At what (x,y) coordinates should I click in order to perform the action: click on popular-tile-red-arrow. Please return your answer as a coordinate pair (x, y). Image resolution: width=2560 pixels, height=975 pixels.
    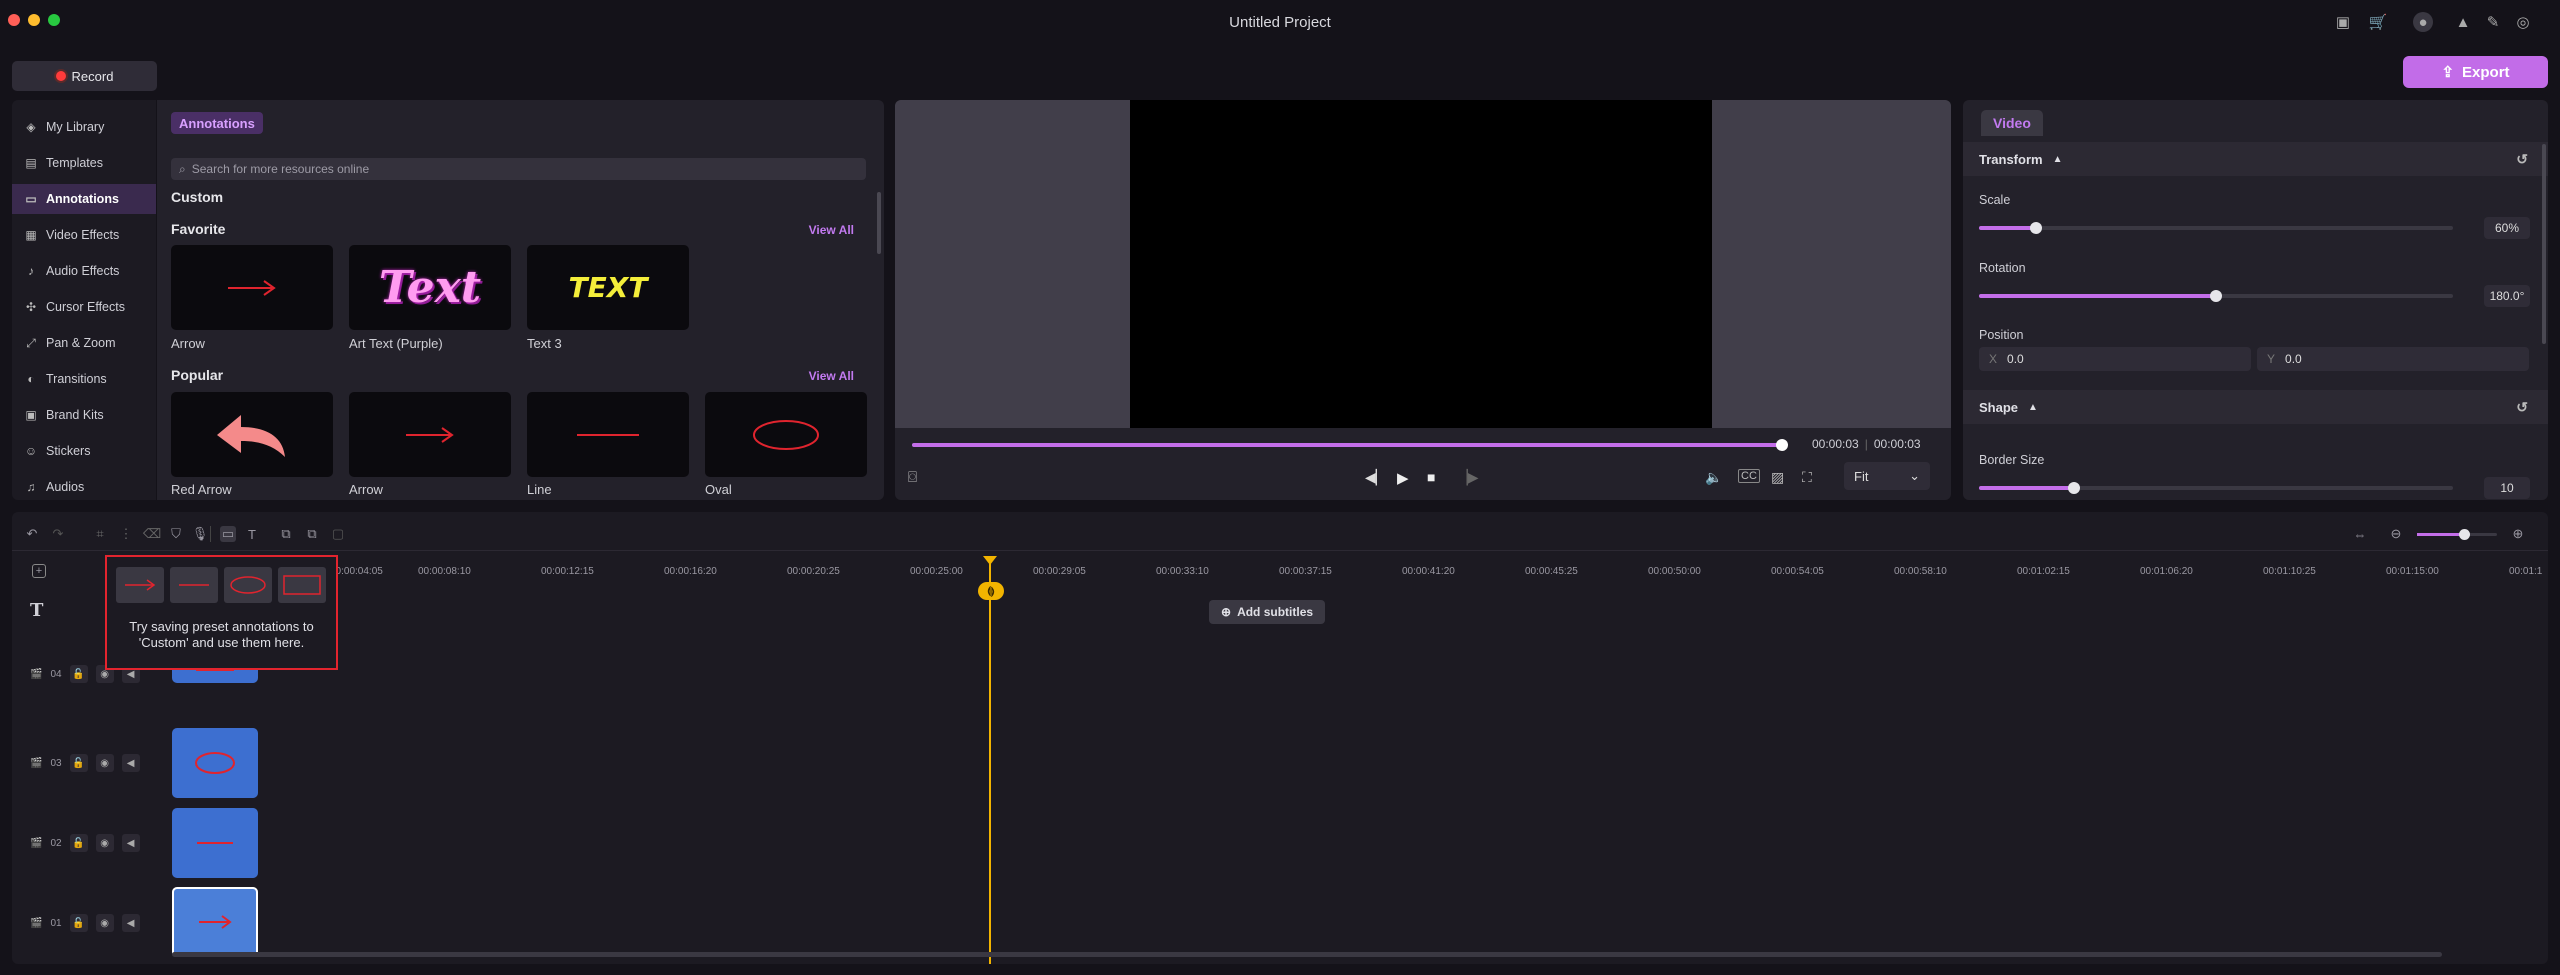
    Looking at the image, I should click on (252, 434).